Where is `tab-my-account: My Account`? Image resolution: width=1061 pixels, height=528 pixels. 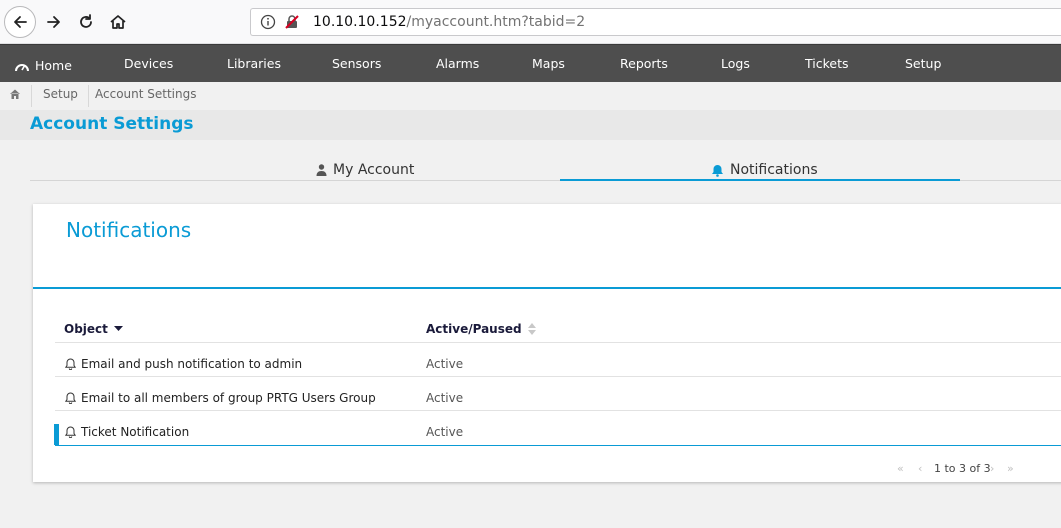 tab-my-account: My Account is located at coordinates (365, 170).